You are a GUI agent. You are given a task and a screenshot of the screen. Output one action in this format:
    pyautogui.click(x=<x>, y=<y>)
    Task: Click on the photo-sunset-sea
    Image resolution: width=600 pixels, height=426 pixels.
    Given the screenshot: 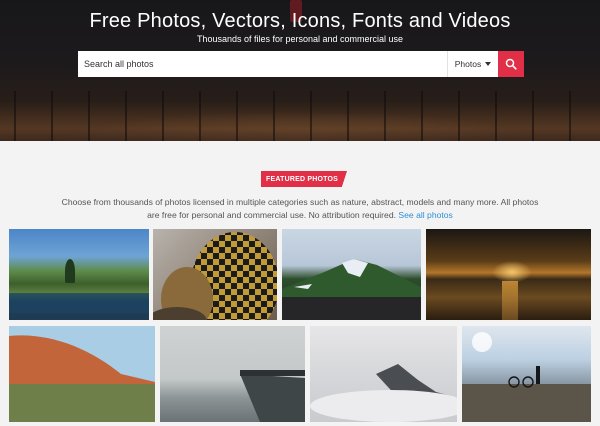 What is the action you would take?
    pyautogui.click(x=508, y=274)
    